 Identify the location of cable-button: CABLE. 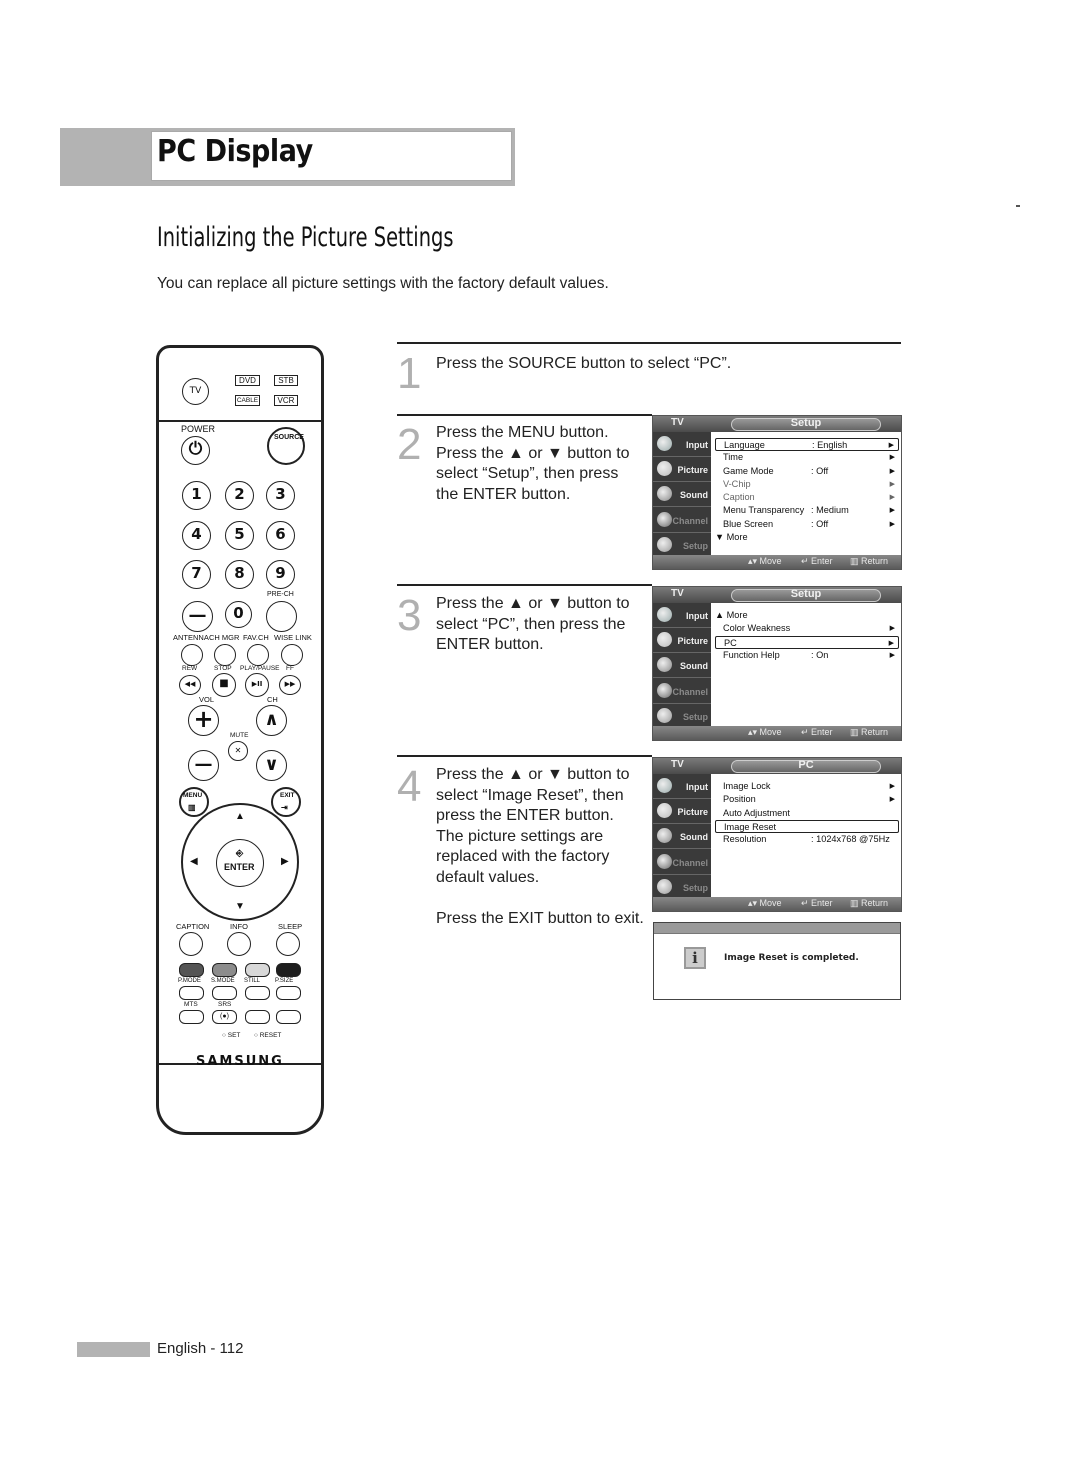
(247, 400).